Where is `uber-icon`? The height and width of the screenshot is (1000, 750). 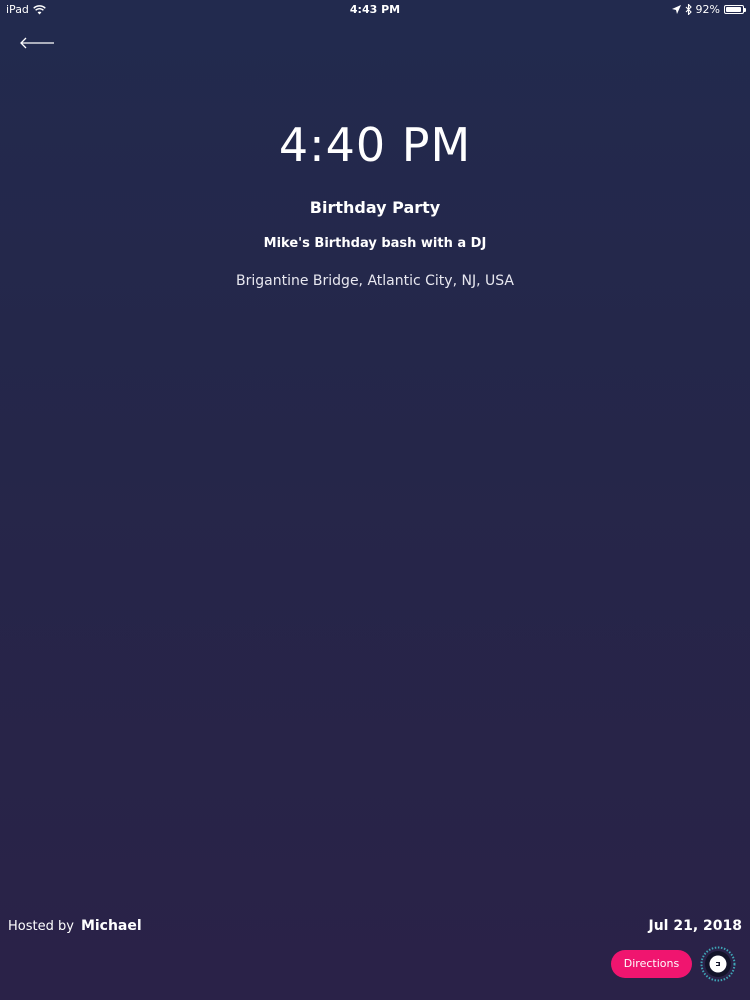 uber-icon is located at coordinates (718, 964).